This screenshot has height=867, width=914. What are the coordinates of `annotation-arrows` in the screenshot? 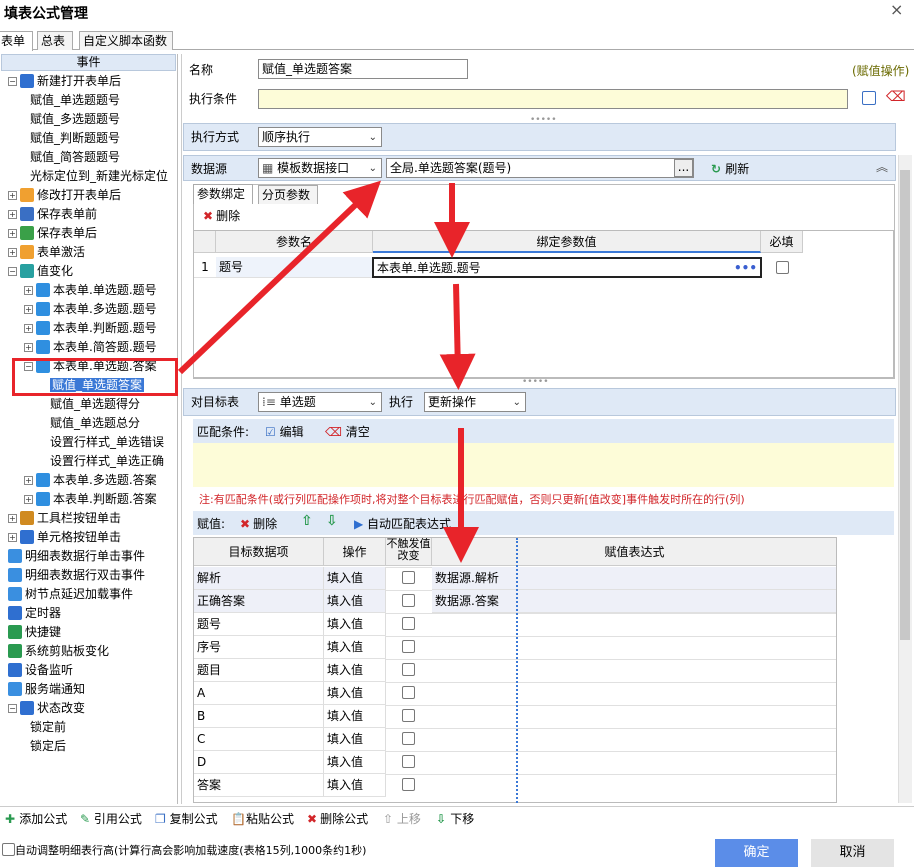 It's located at (328, 371).